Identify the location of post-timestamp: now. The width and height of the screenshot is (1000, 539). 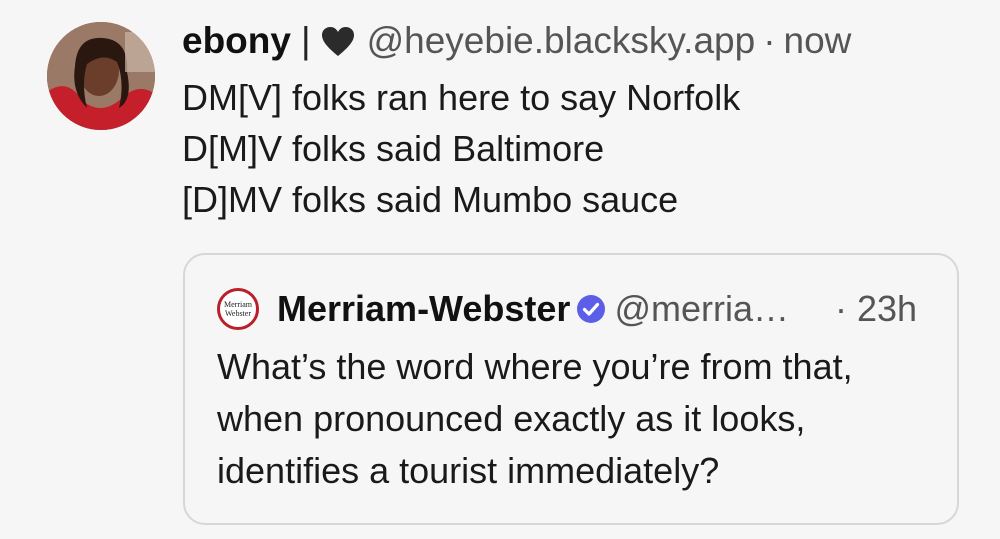
(818, 41).